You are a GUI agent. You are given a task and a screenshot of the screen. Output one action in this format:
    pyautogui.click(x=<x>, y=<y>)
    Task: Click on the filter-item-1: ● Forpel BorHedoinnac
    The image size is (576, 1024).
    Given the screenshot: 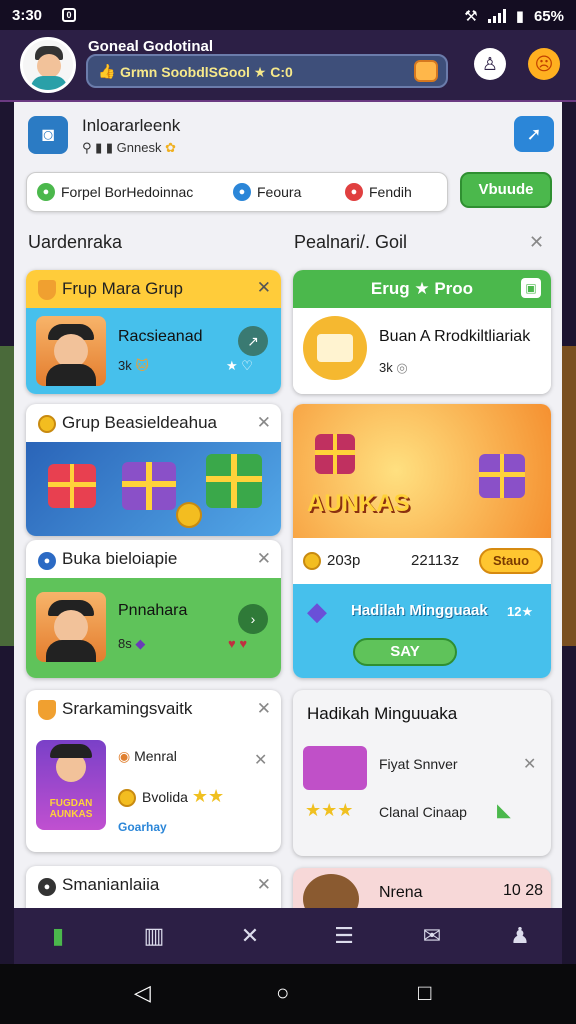 What is the action you would take?
    pyautogui.click(x=115, y=192)
    